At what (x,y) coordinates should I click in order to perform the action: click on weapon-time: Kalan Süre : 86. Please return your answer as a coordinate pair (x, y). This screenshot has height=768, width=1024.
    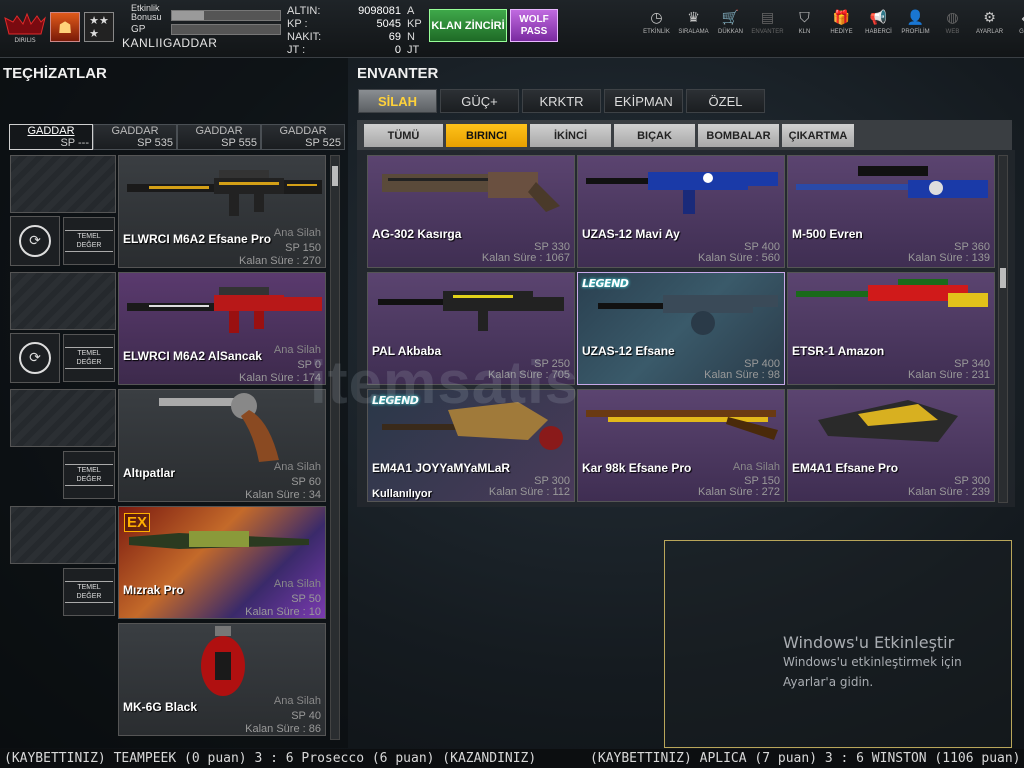
    Looking at the image, I should click on (283, 729).